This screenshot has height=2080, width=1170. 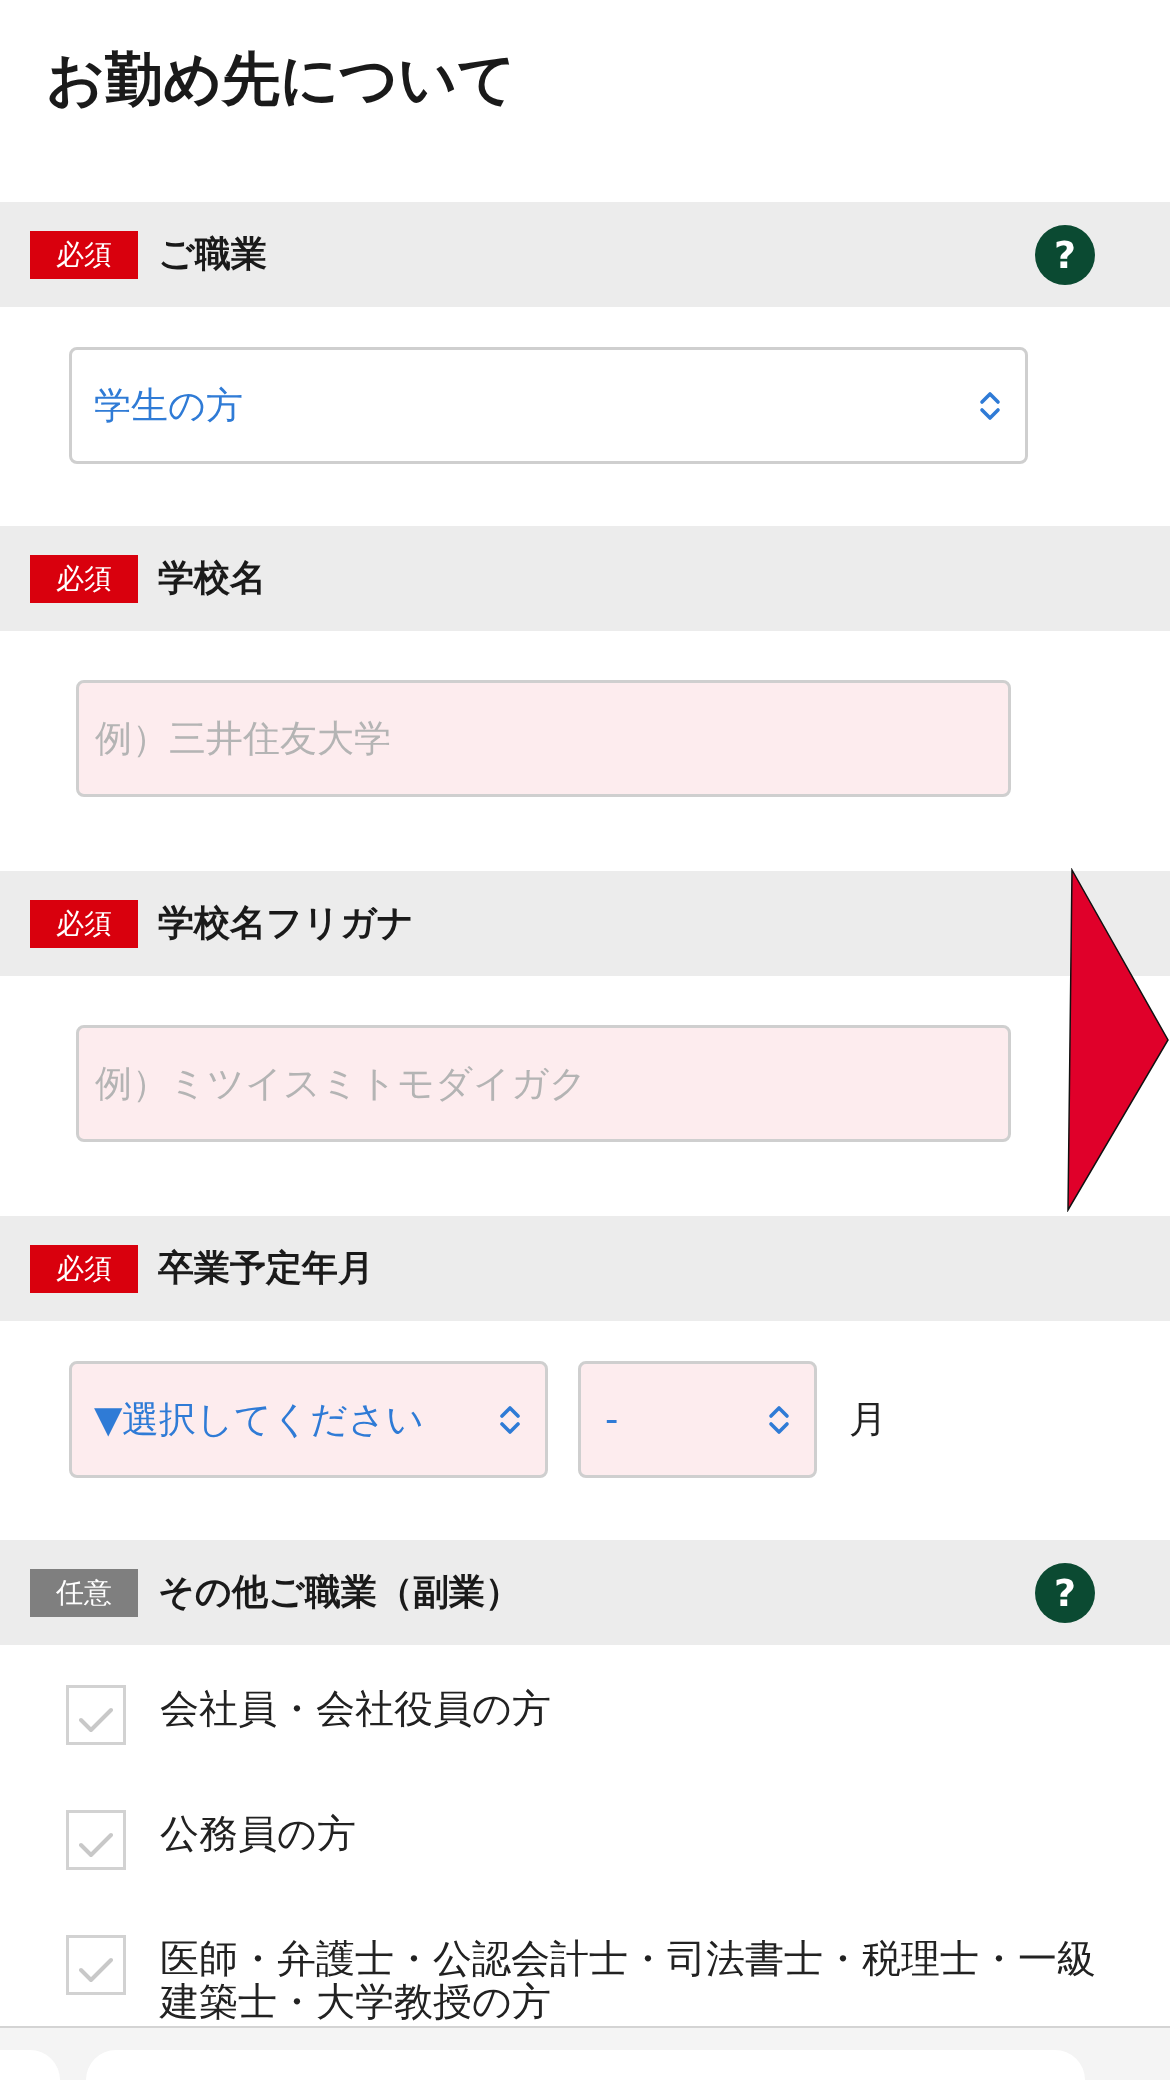 What do you see at coordinates (543, 738) in the screenshot?
I see `text-input: 例）三井住友大学` at bounding box center [543, 738].